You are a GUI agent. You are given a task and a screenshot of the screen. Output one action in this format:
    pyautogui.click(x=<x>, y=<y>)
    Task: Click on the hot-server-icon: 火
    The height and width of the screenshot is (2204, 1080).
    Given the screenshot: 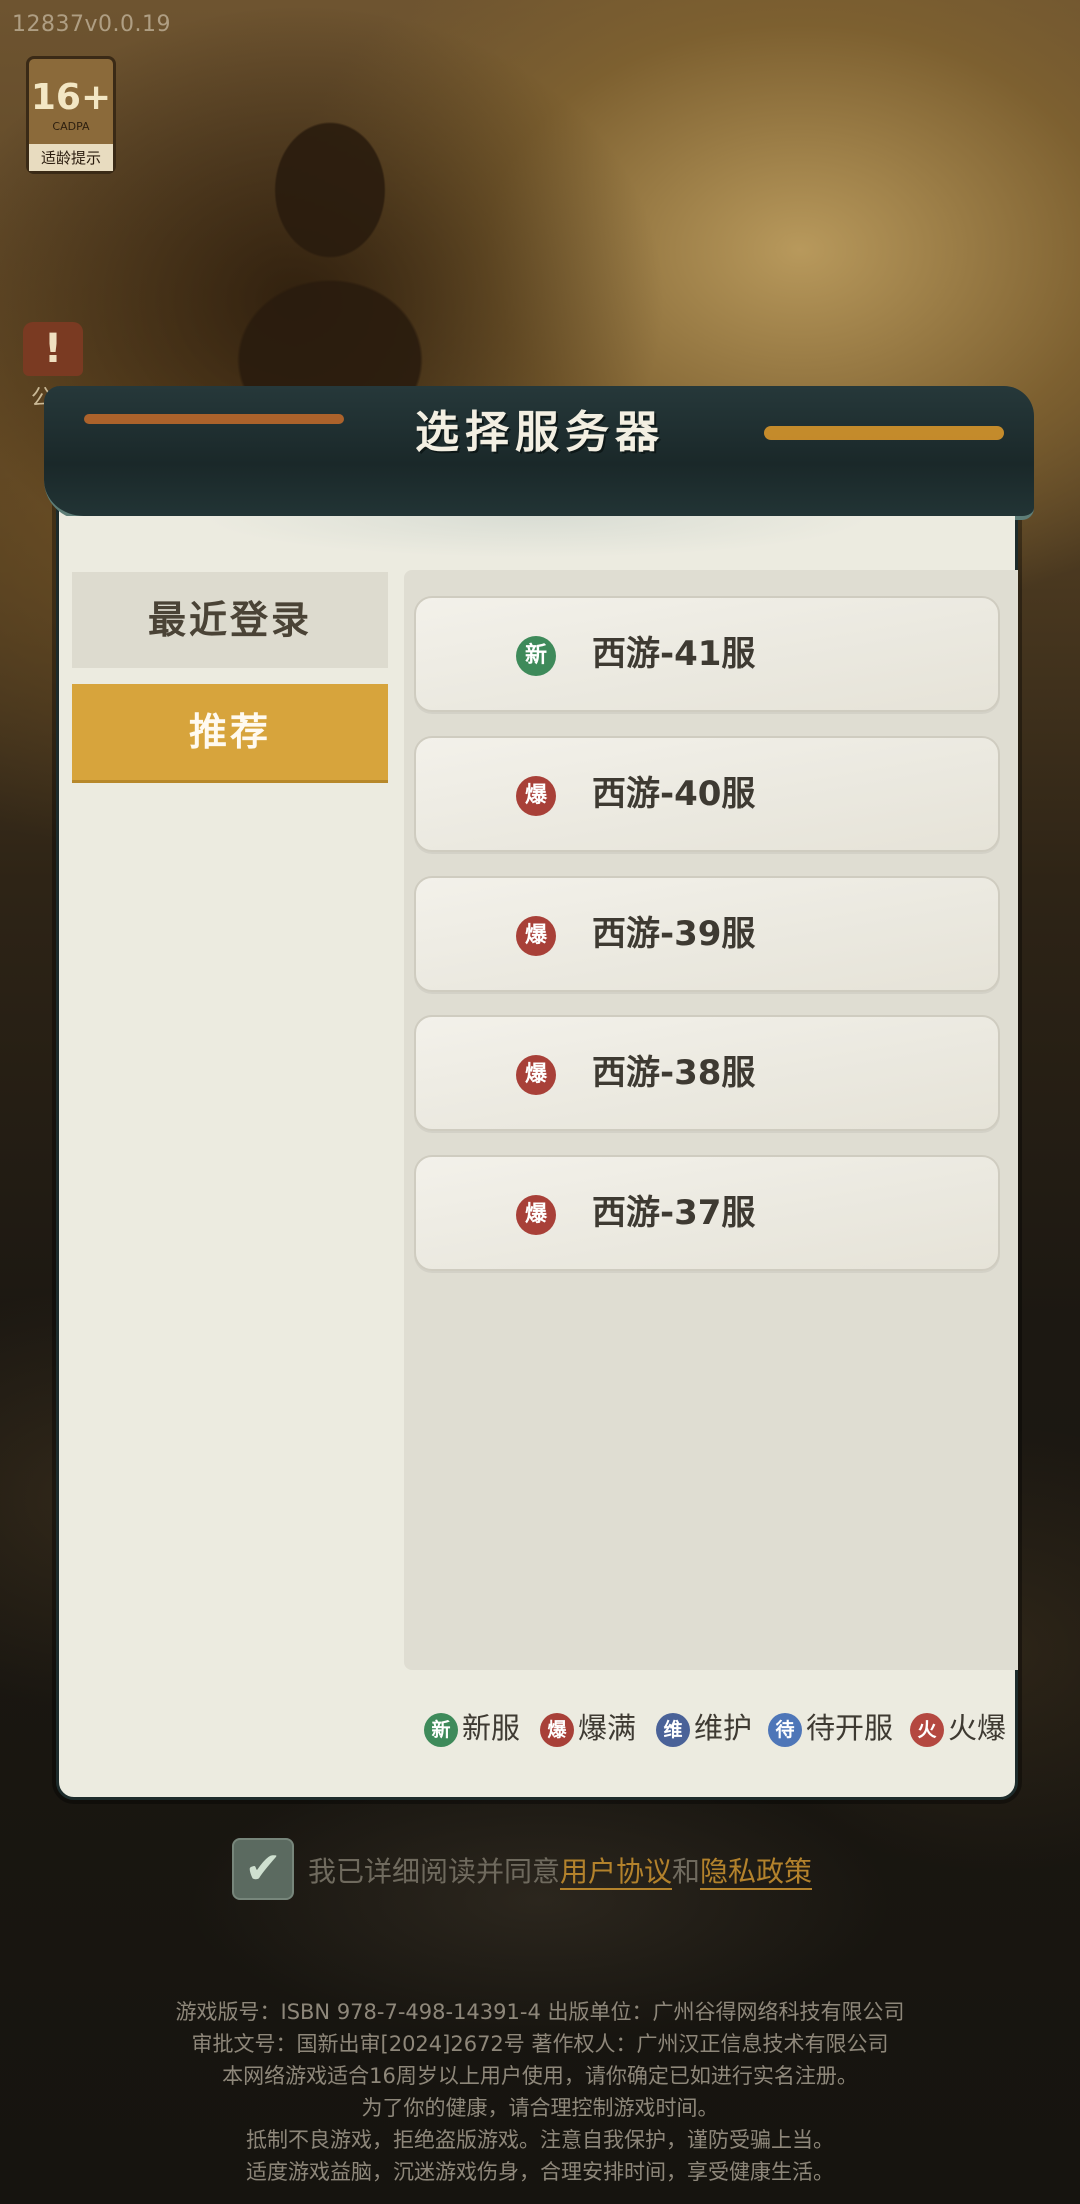 What is the action you would take?
    pyautogui.click(x=927, y=1730)
    